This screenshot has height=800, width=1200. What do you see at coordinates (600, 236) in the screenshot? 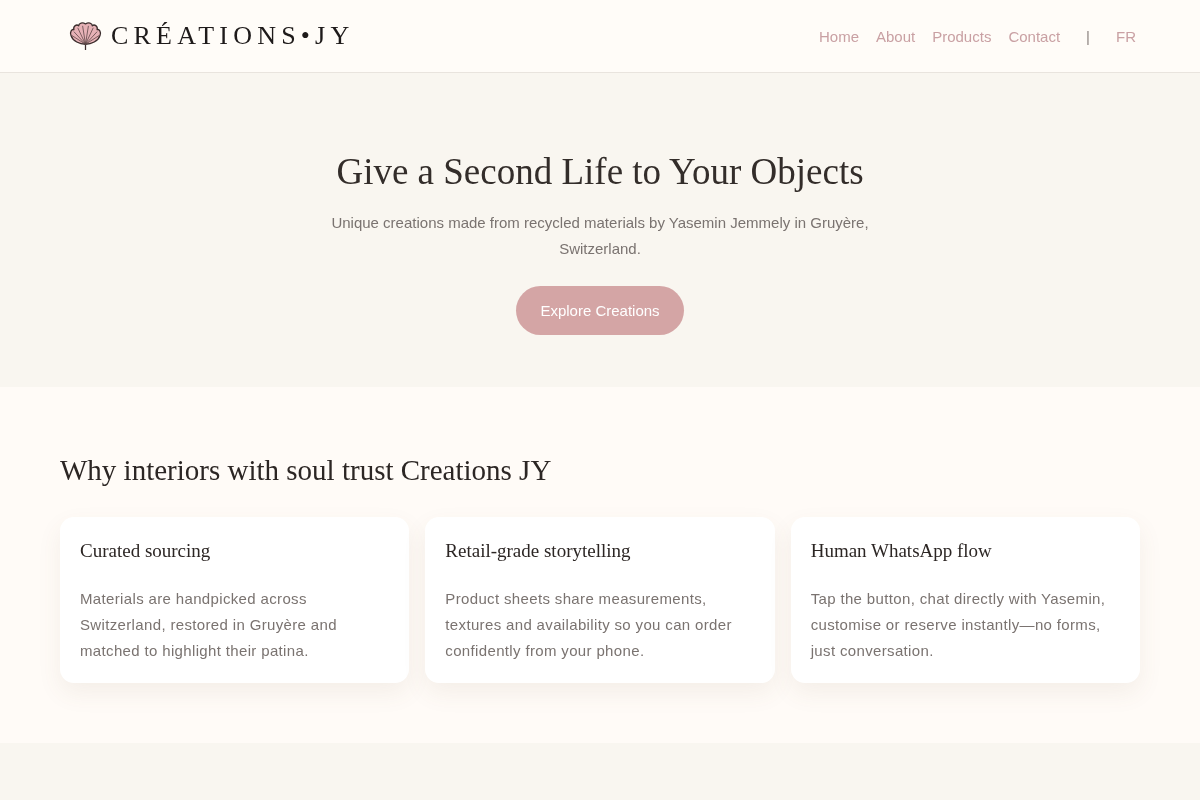
I see `hero-subtitle: Unique creations made from recycled materials by Yasemin Jemmely in Gruyère, Switzerland.` at bounding box center [600, 236].